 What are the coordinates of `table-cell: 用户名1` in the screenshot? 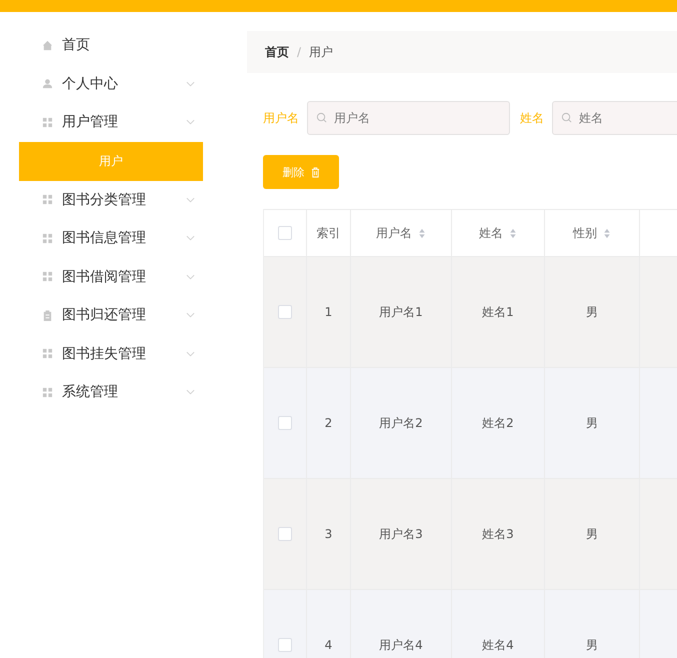 It's located at (401, 312).